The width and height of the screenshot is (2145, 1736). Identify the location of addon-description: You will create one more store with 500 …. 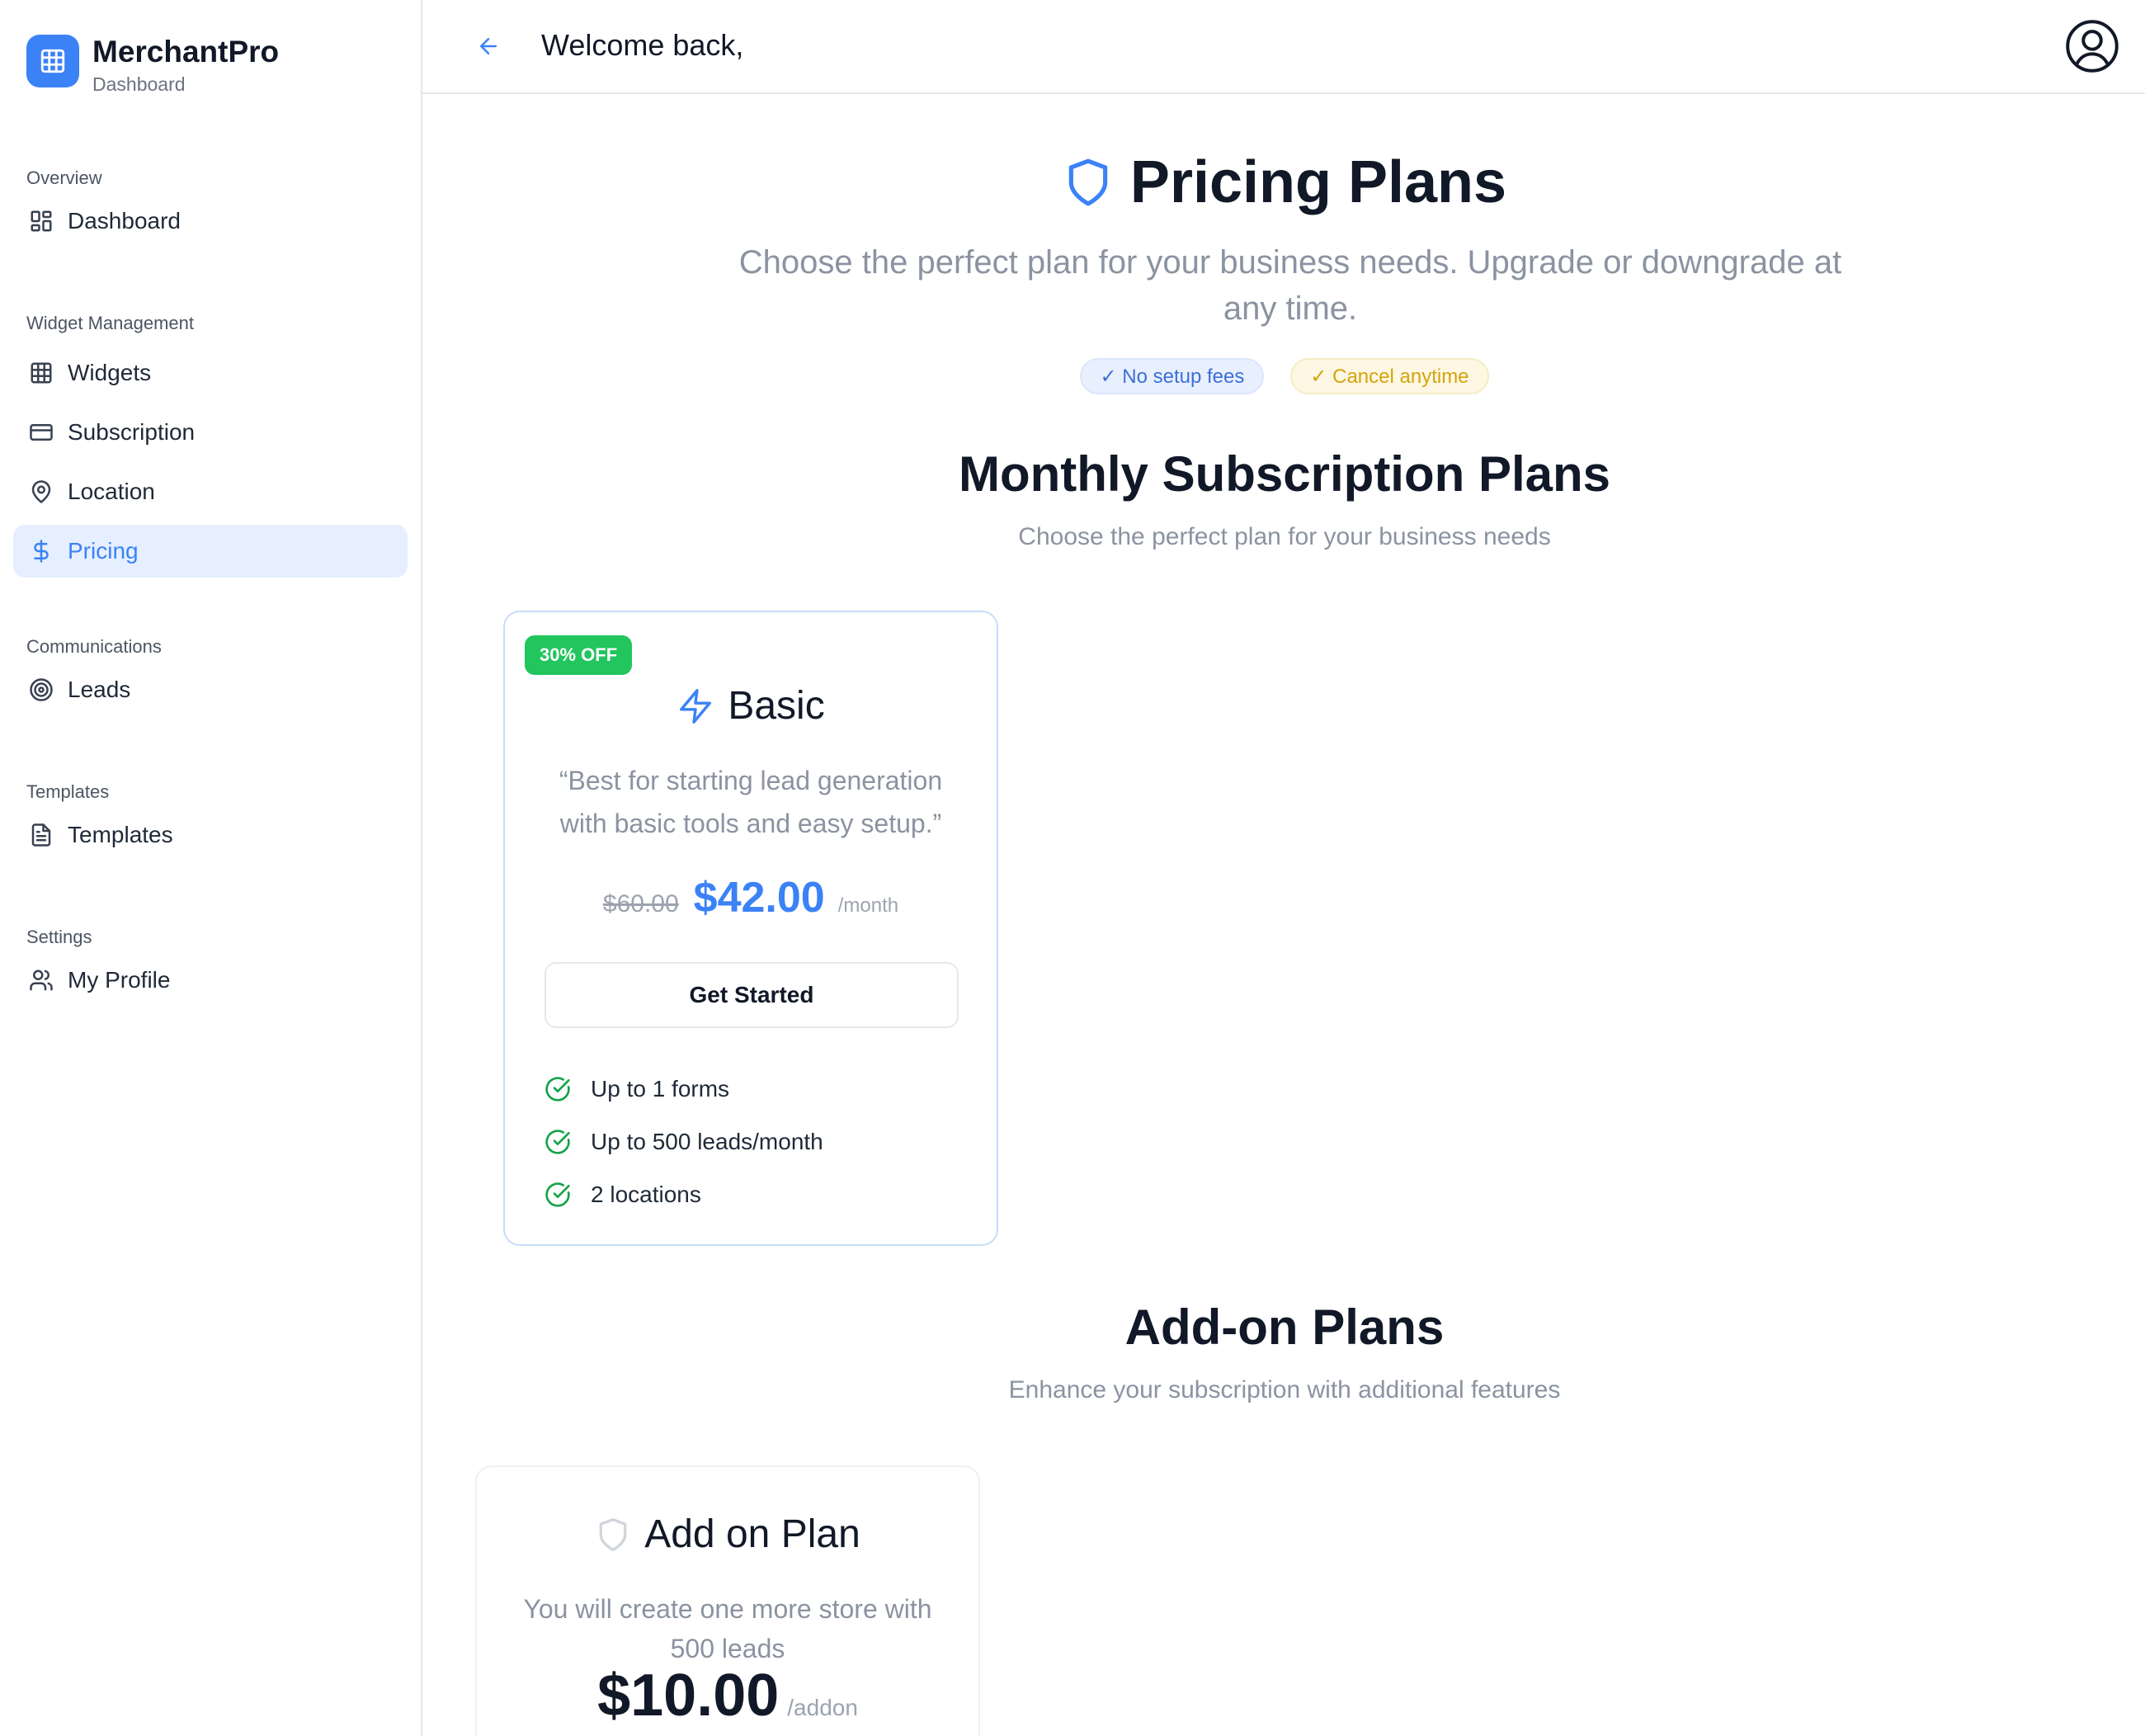
(727, 1628).